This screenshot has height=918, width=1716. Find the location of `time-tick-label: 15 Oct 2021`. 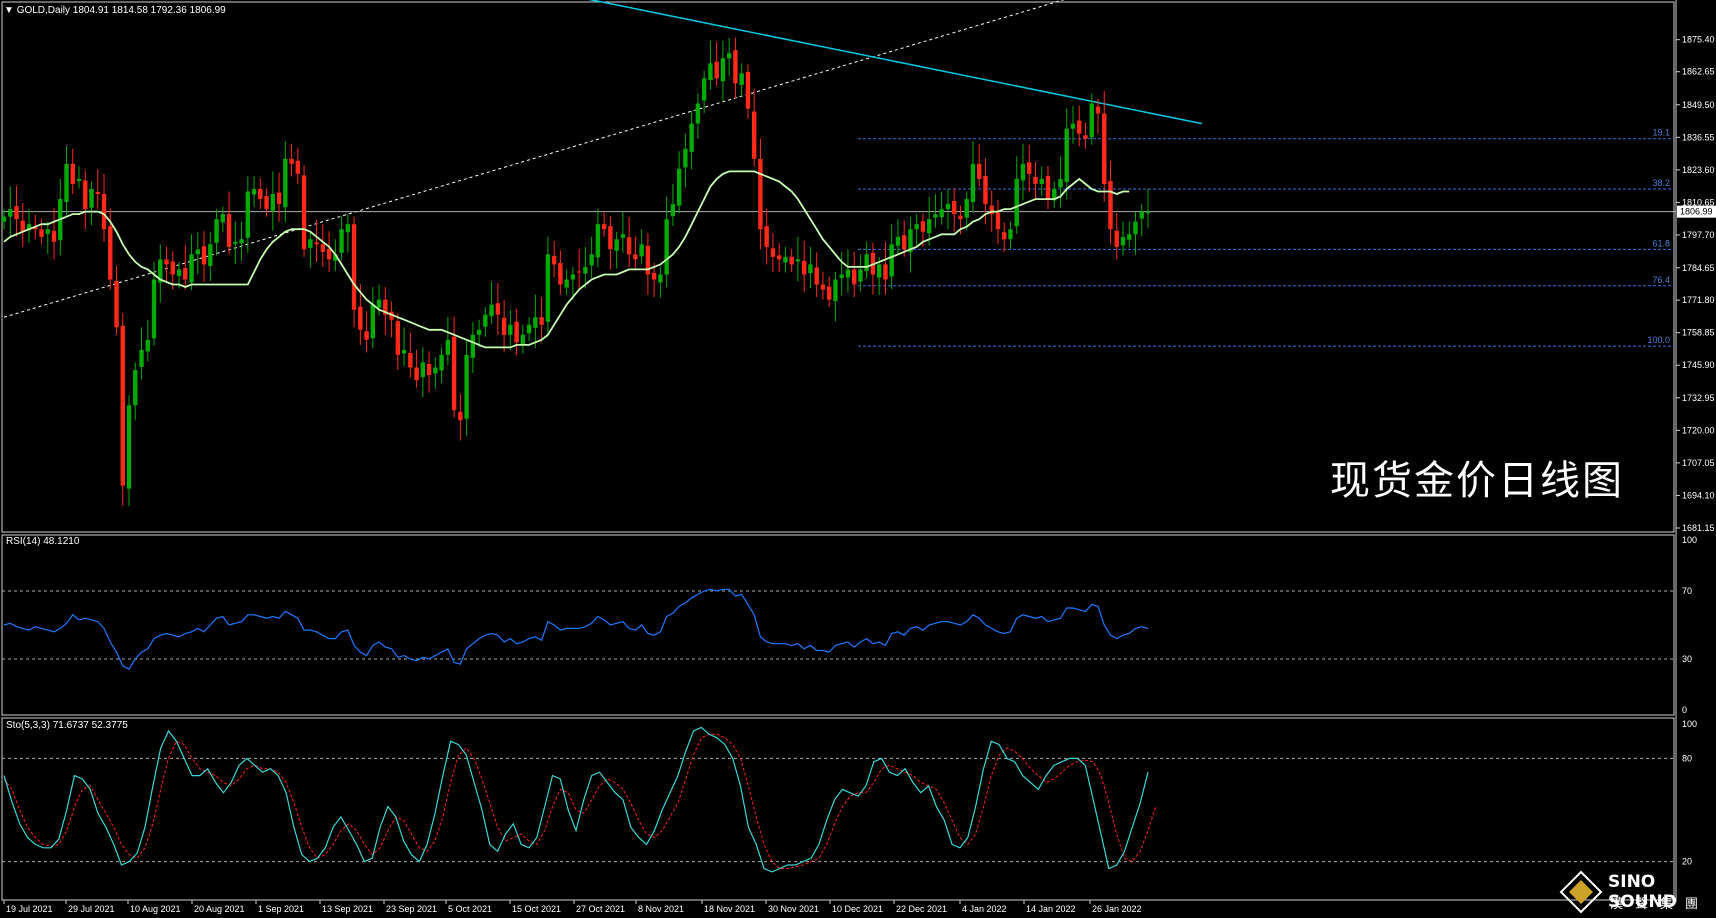

time-tick-label: 15 Oct 2021 is located at coordinates (536, 909).